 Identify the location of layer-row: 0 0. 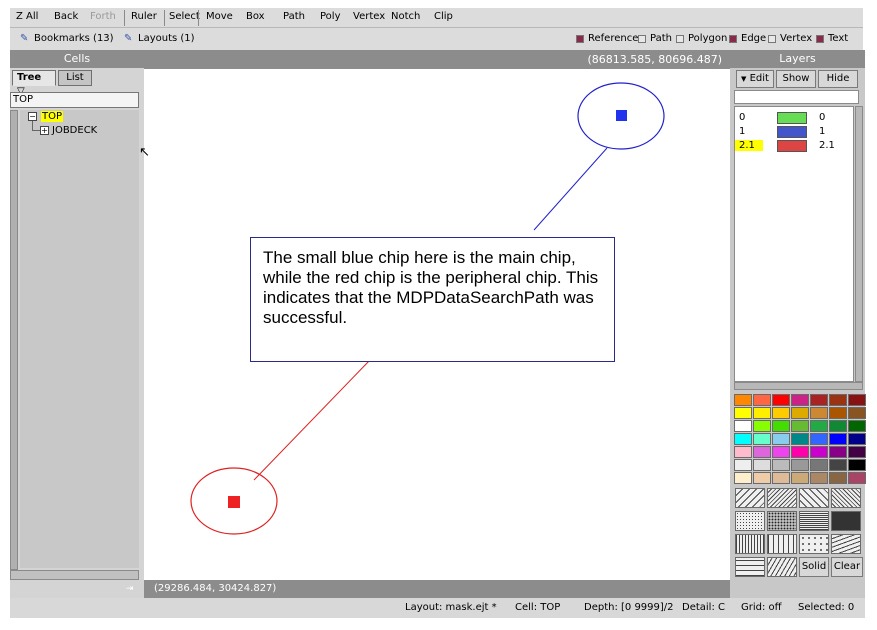
(795, 118).